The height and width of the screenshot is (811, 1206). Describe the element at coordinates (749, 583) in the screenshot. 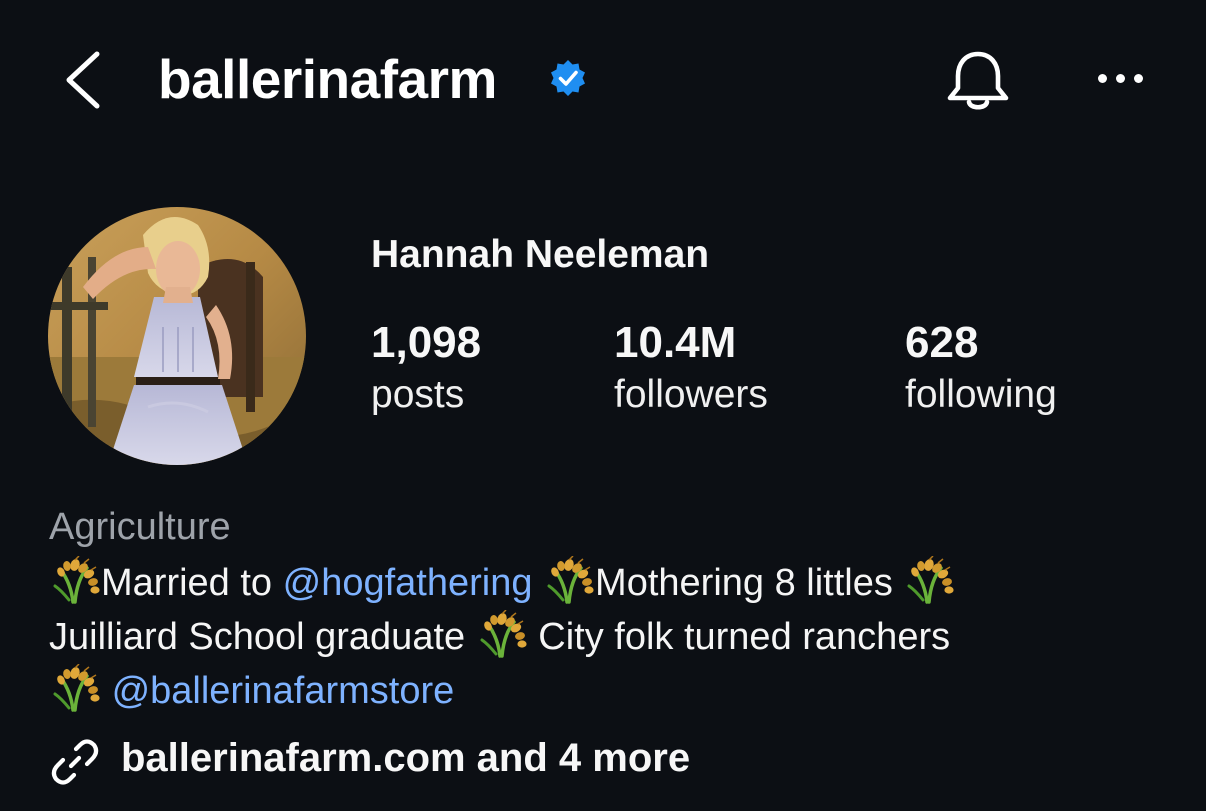

I see `bio-text: Mothering 8 littles` at that location.